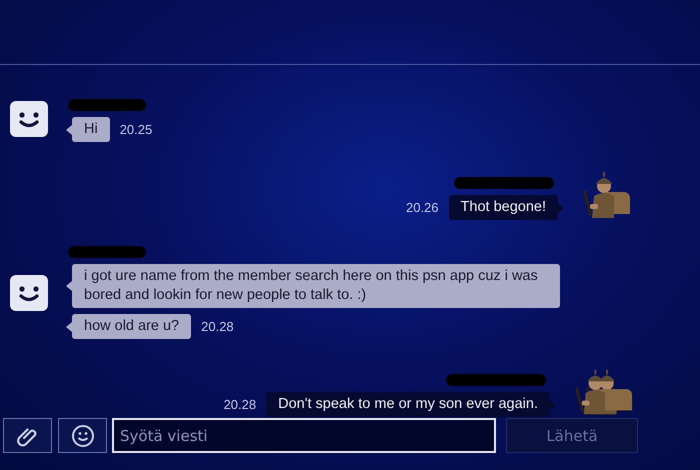 This screenshot has height=470, width=700. What do you see at coordinates (132, 326) in the screenshot?
I see `message-bubble: how old are u?` at bounding box center [132, 326].